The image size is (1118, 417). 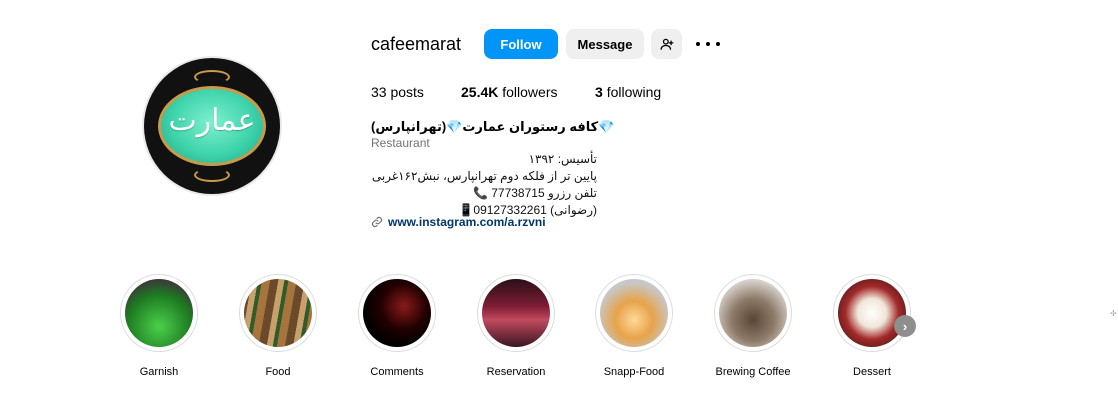 I want to click on followers-count: 25.4K, so click(x=480, y=92).